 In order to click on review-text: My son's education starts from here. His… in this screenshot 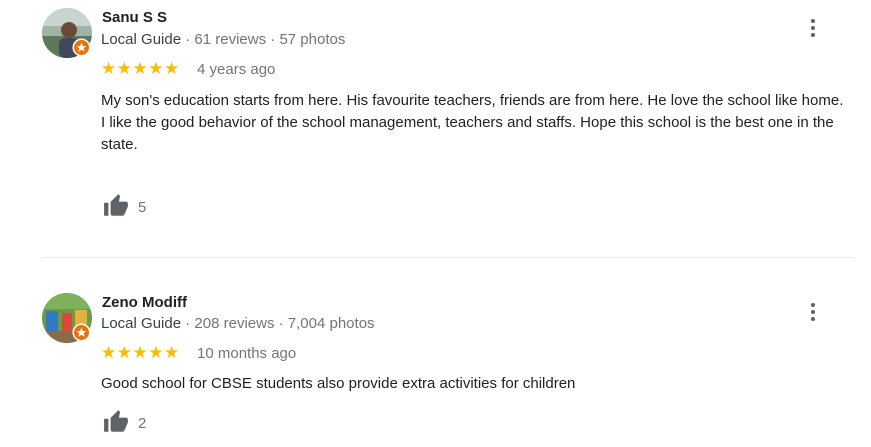, I will do `click(478, 123)`.